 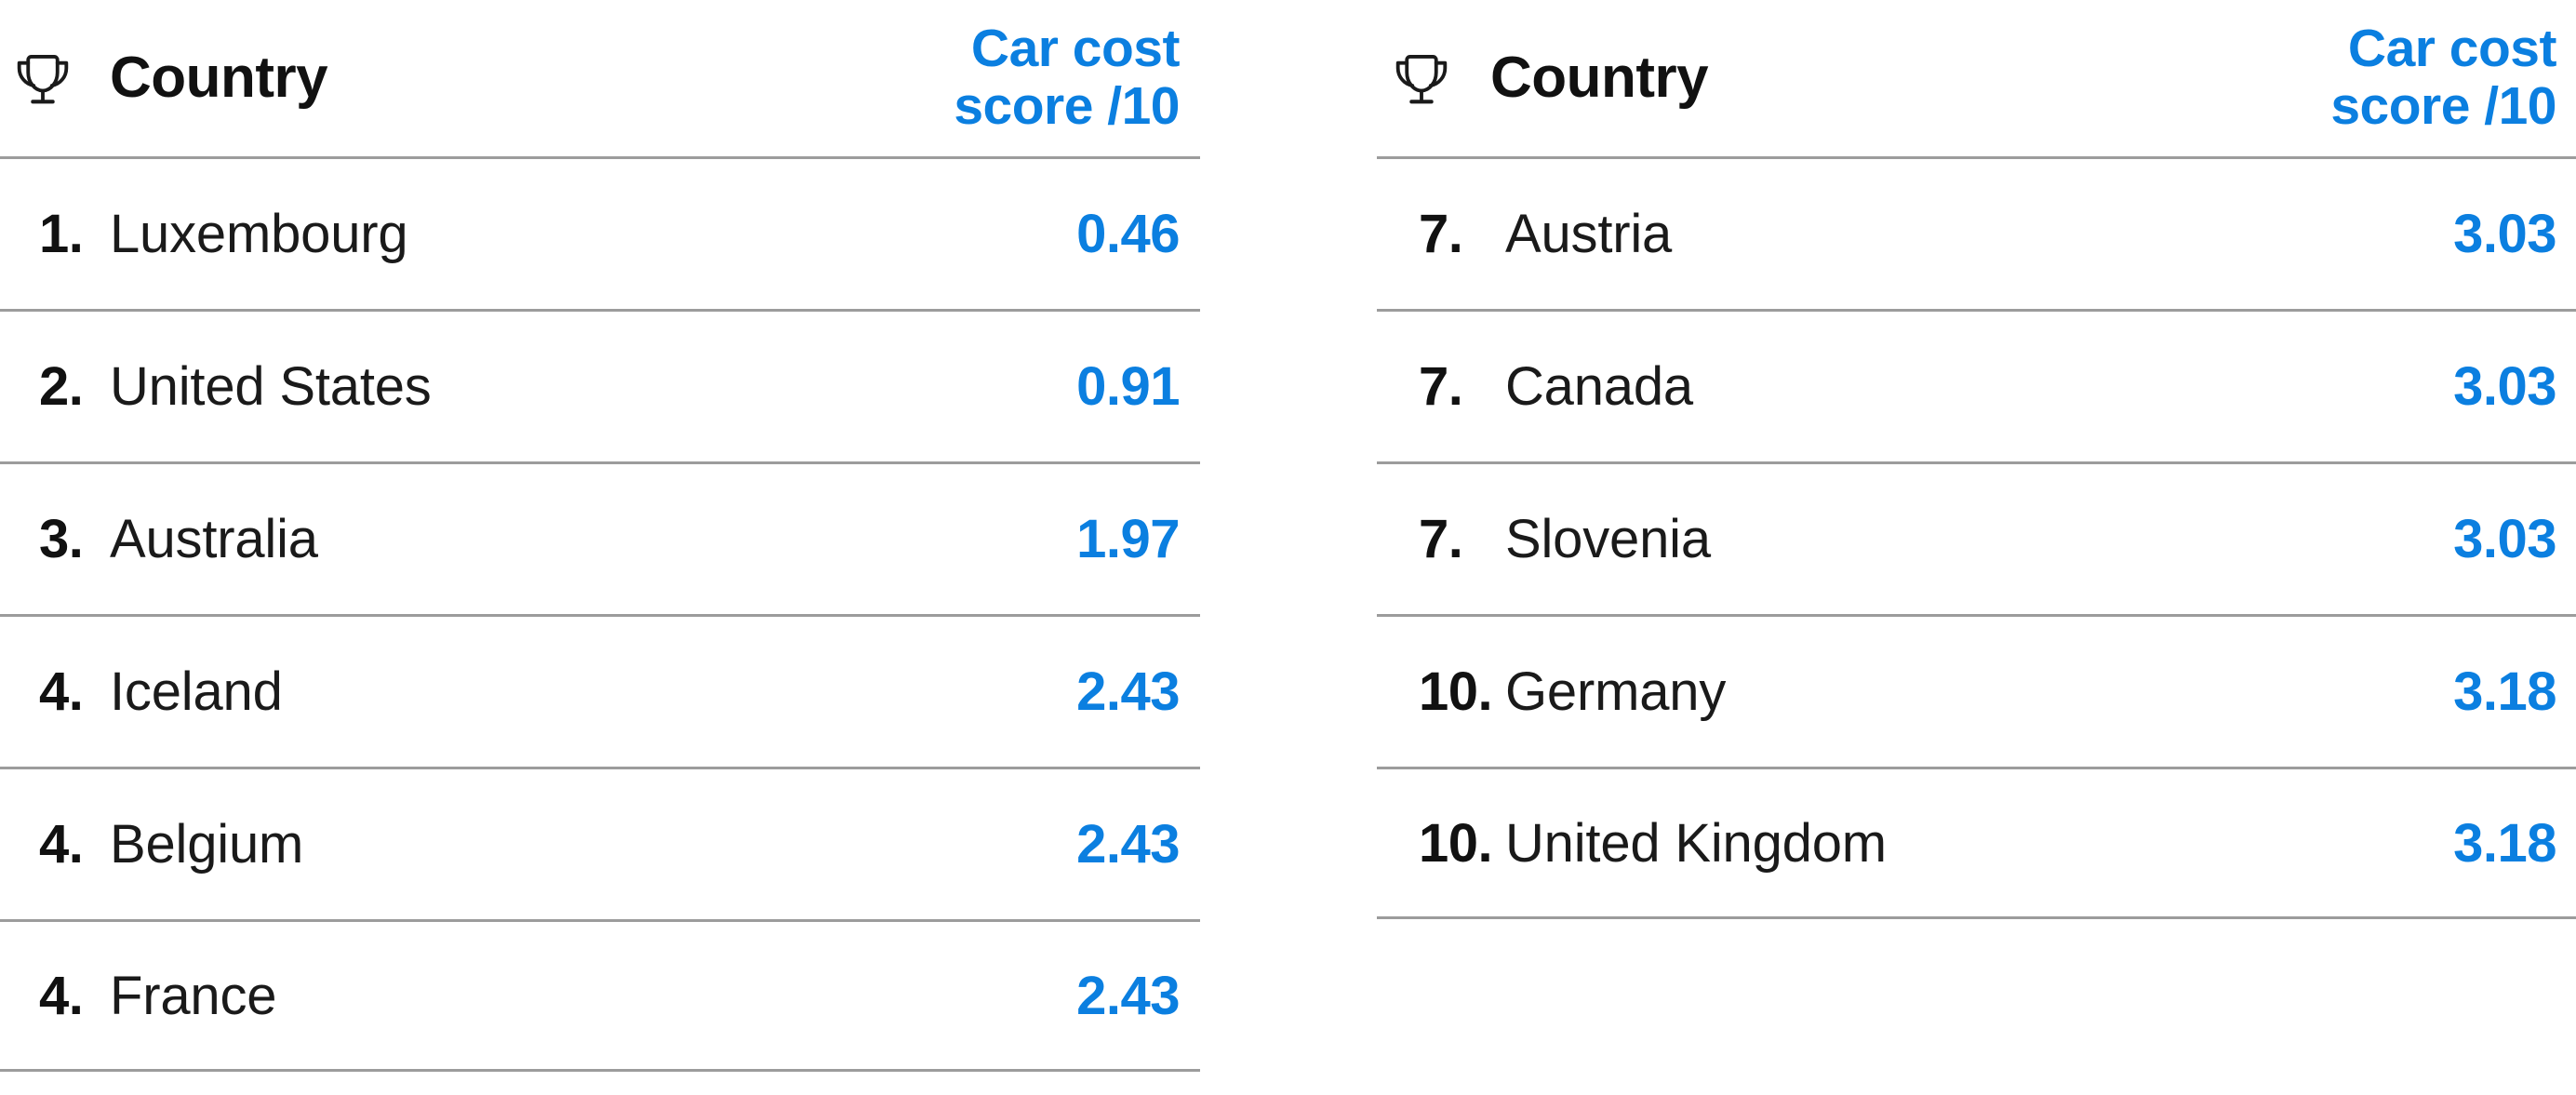 I want to click on table-row: 4. France 2.43, so click(x=600, y=995).